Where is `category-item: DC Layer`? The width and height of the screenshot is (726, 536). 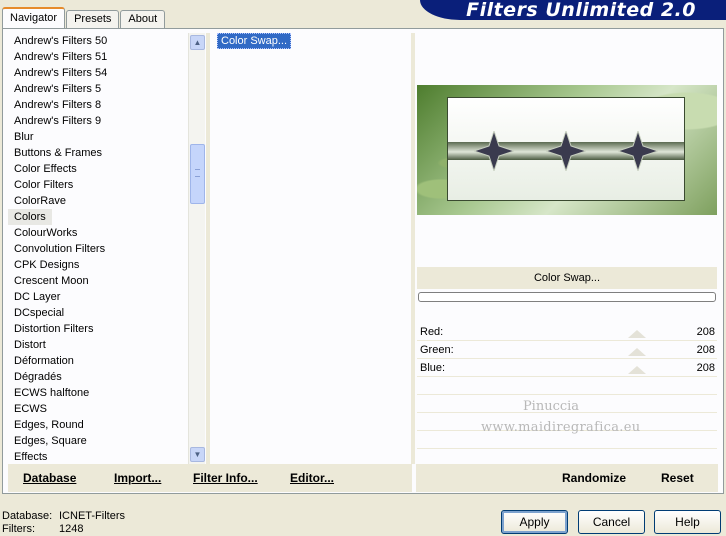
category-item: DC Layer is located at coordinates (99, 297).